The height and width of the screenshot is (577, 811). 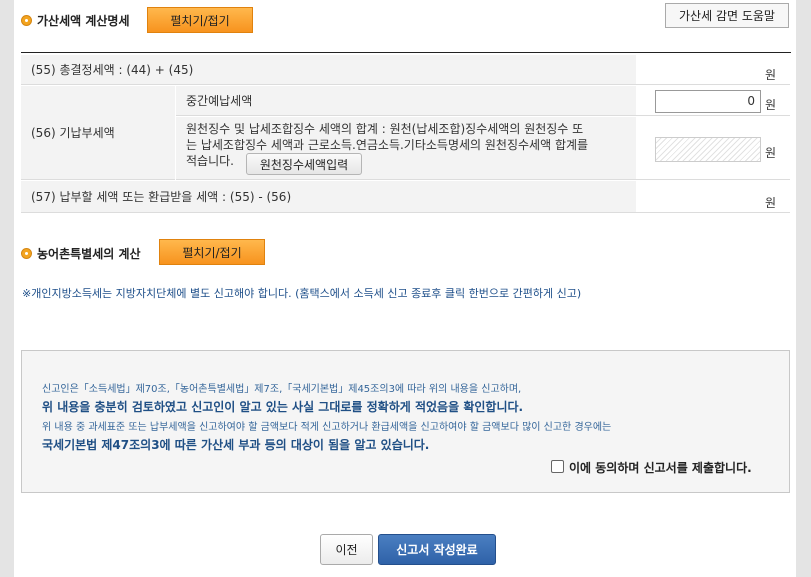 I want to click on row-56-label: (56) 기납부세액, so click(x=73, y=133).